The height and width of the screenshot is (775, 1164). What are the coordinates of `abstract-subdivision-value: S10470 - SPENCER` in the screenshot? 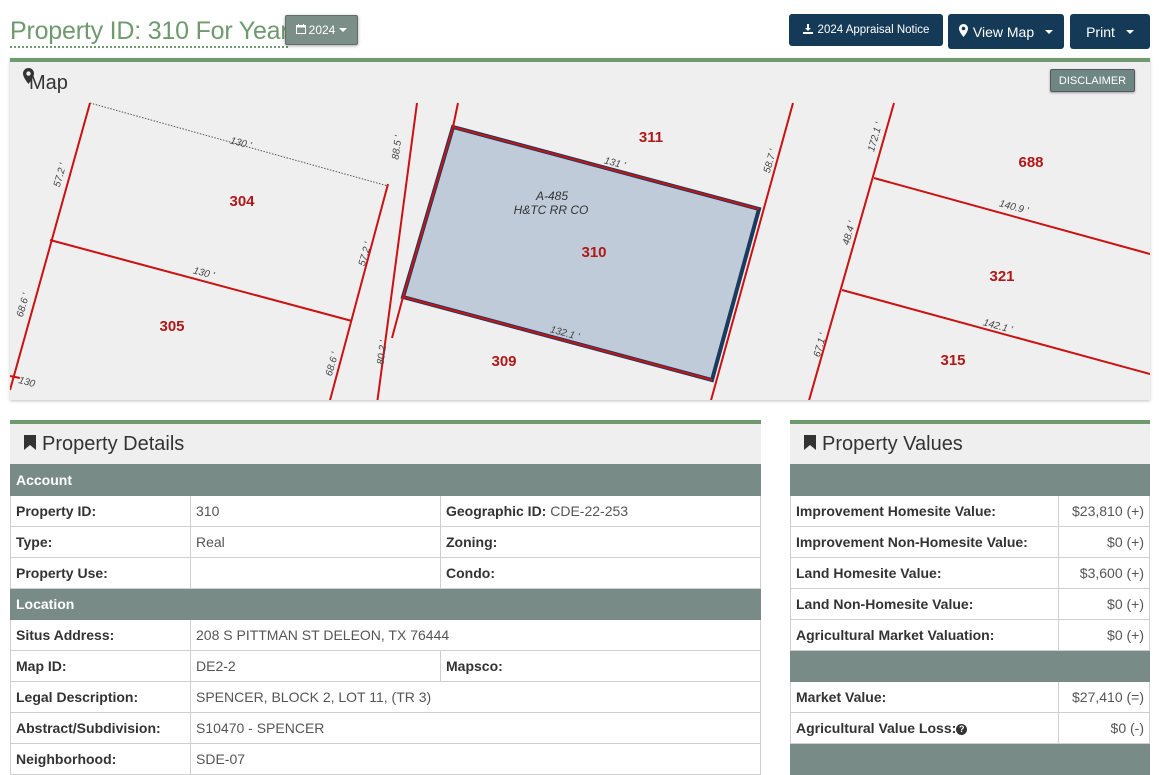 It's located at (475, 728).